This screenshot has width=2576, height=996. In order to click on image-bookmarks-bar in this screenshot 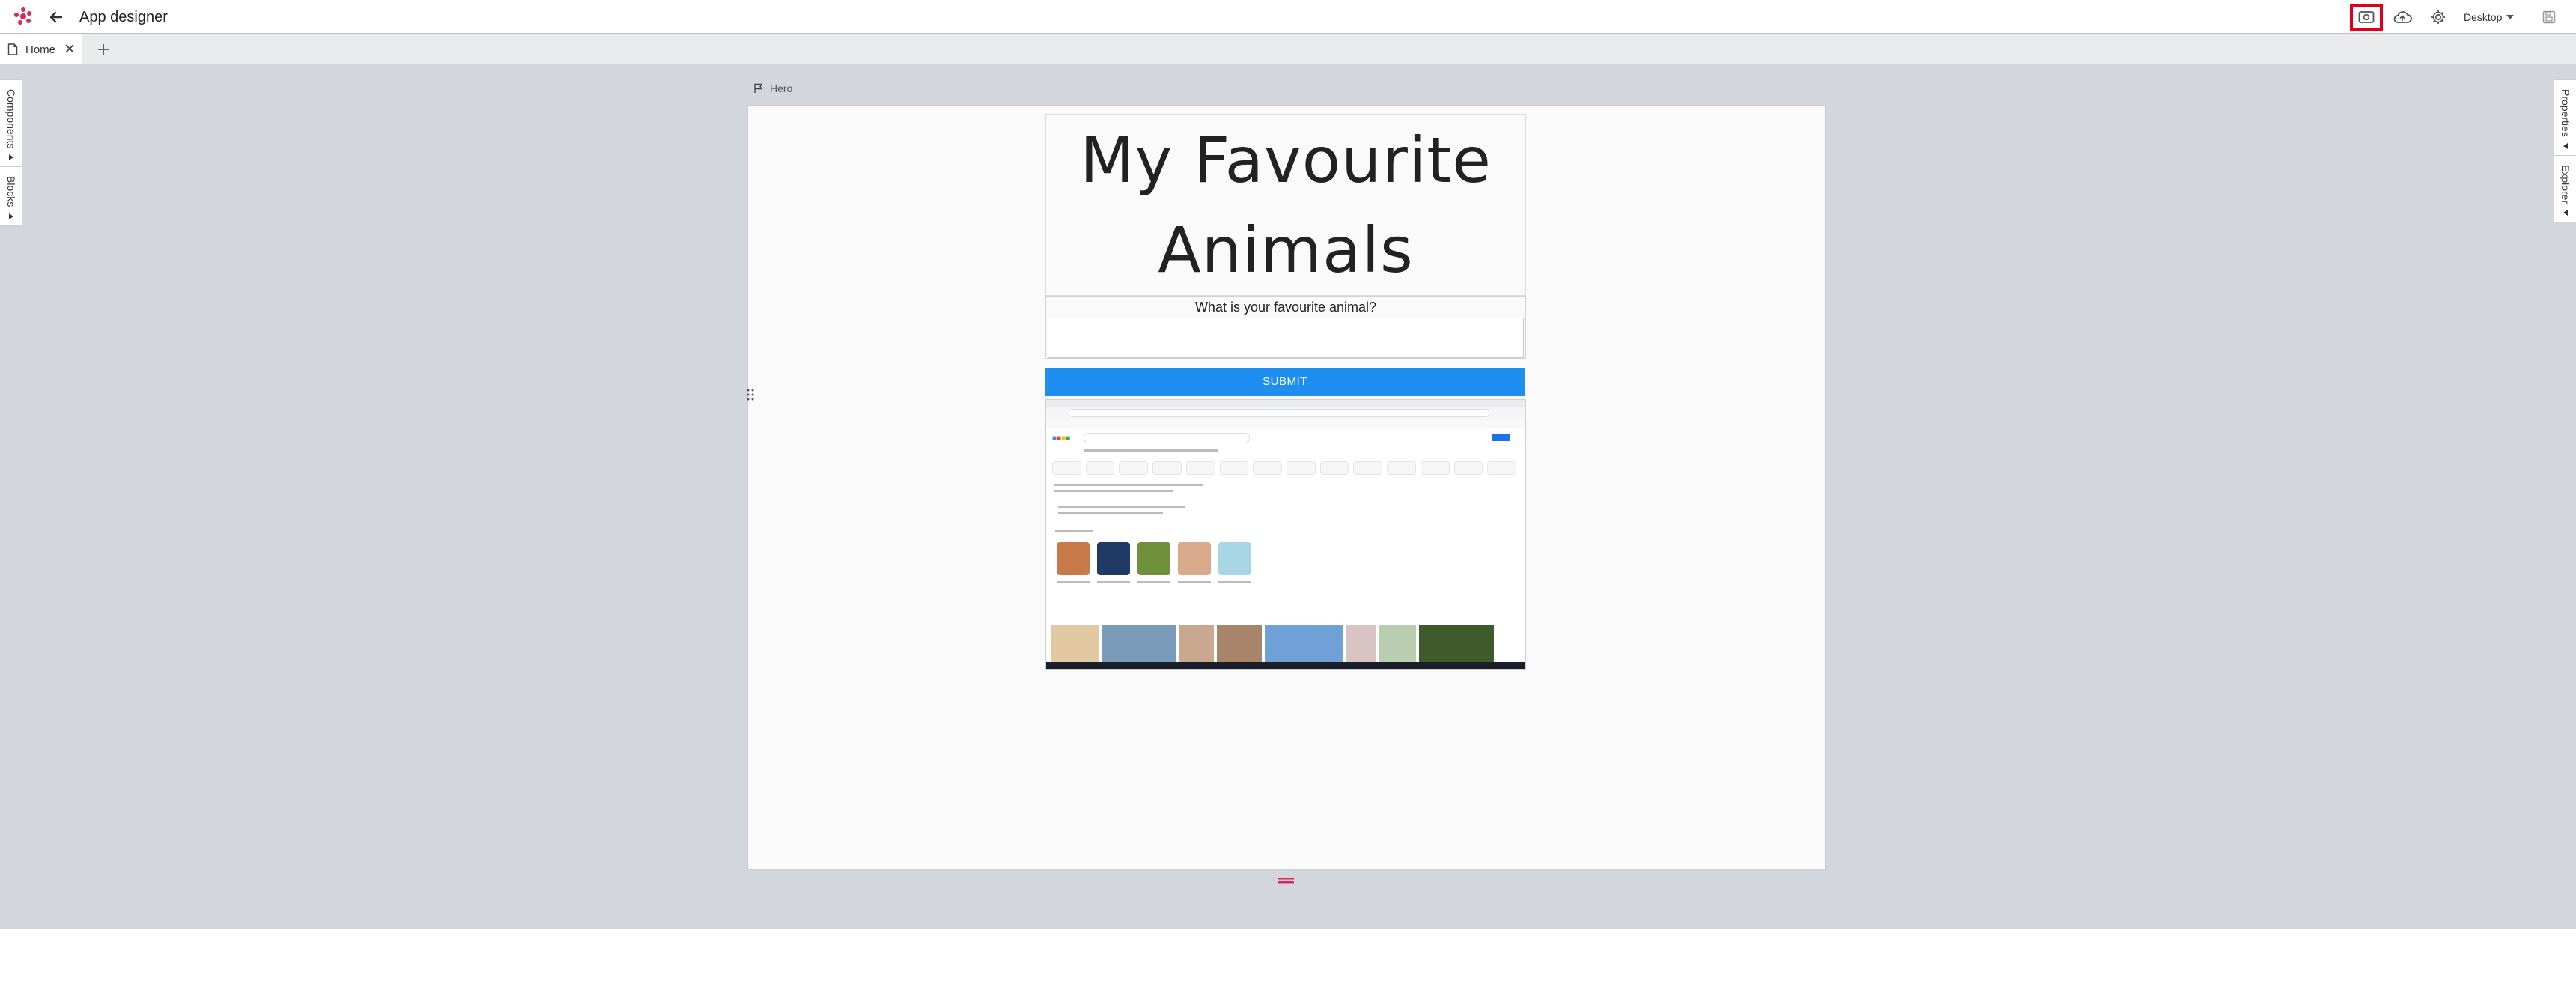, I will do `click(1285, 423)`.